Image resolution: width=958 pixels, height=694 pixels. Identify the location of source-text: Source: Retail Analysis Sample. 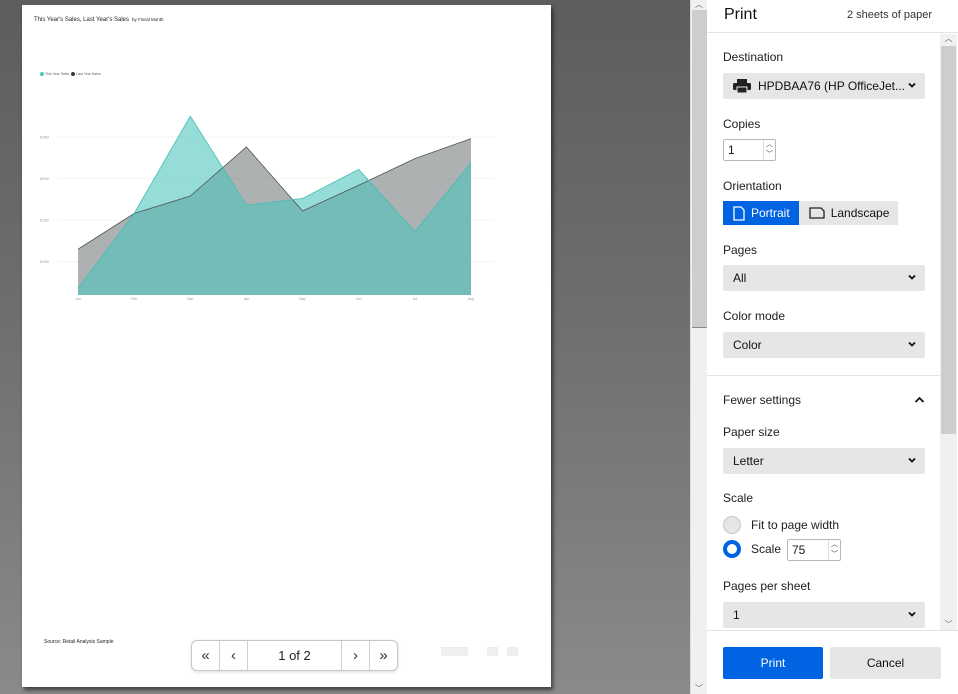
(79, 642).